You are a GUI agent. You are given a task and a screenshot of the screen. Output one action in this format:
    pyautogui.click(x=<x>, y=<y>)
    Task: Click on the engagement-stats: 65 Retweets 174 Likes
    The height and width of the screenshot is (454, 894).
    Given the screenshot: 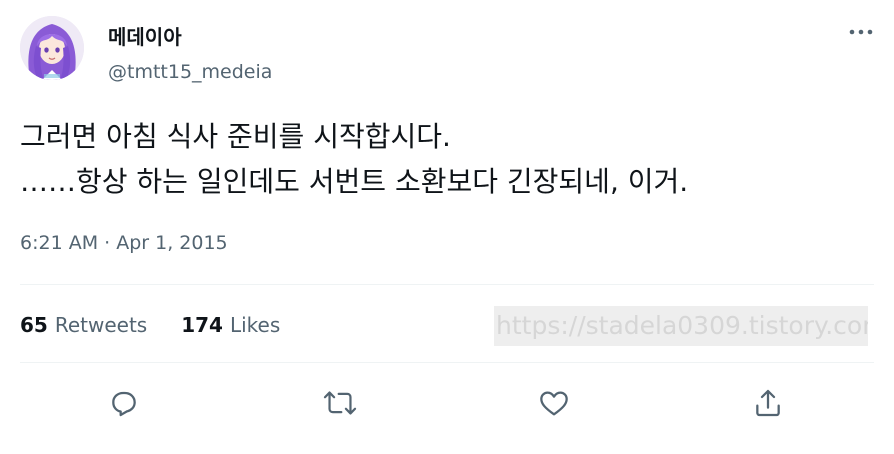 What is the action you would take?
    pyautogui.click(x=150, y=325)
    